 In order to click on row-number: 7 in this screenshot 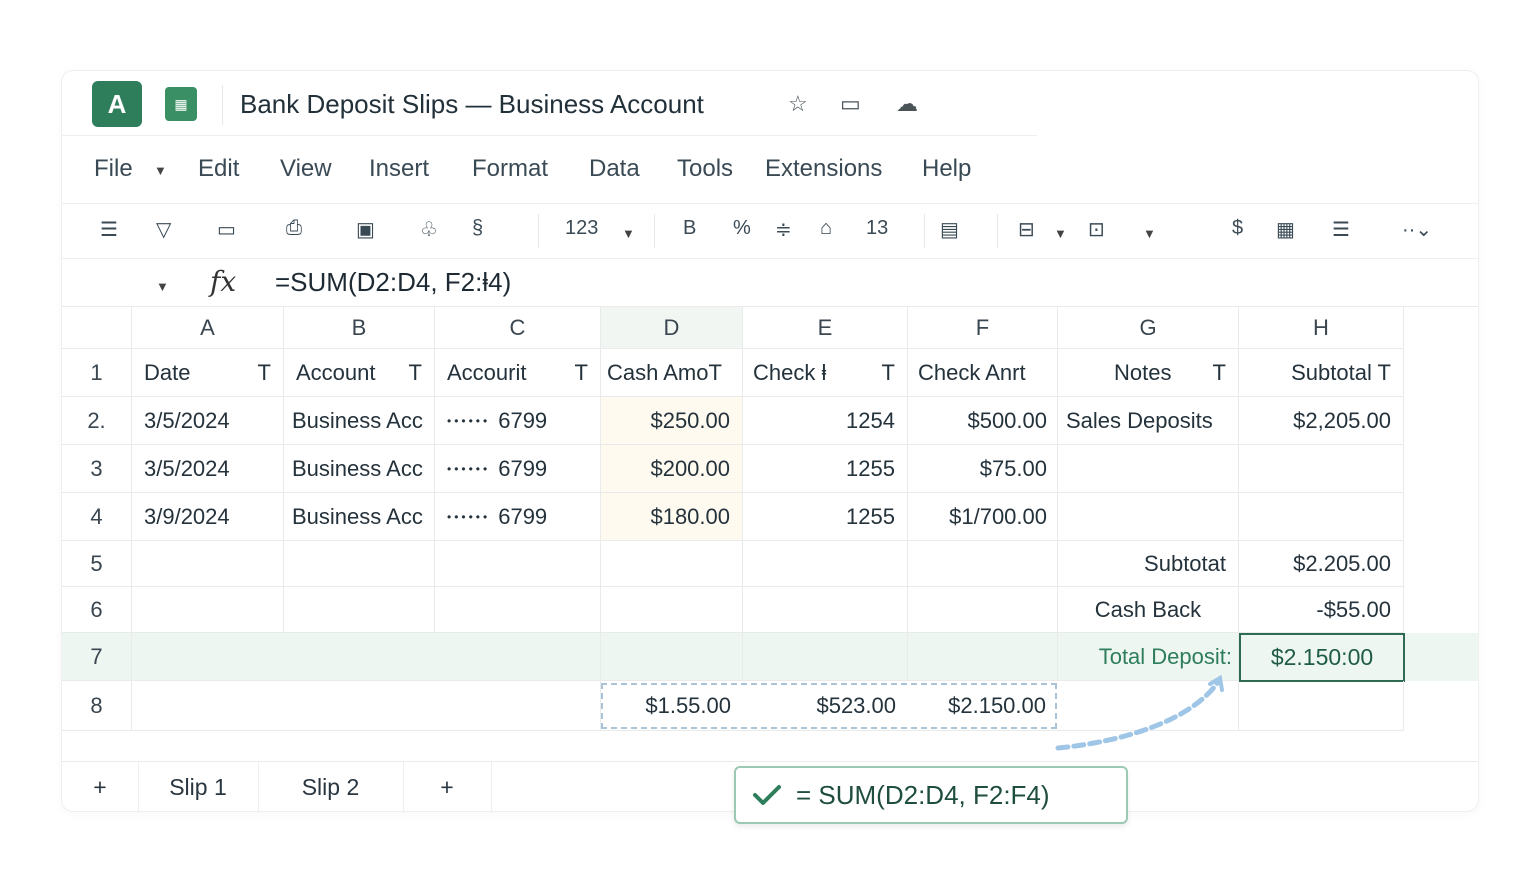, I will do `click(97, 657)`.